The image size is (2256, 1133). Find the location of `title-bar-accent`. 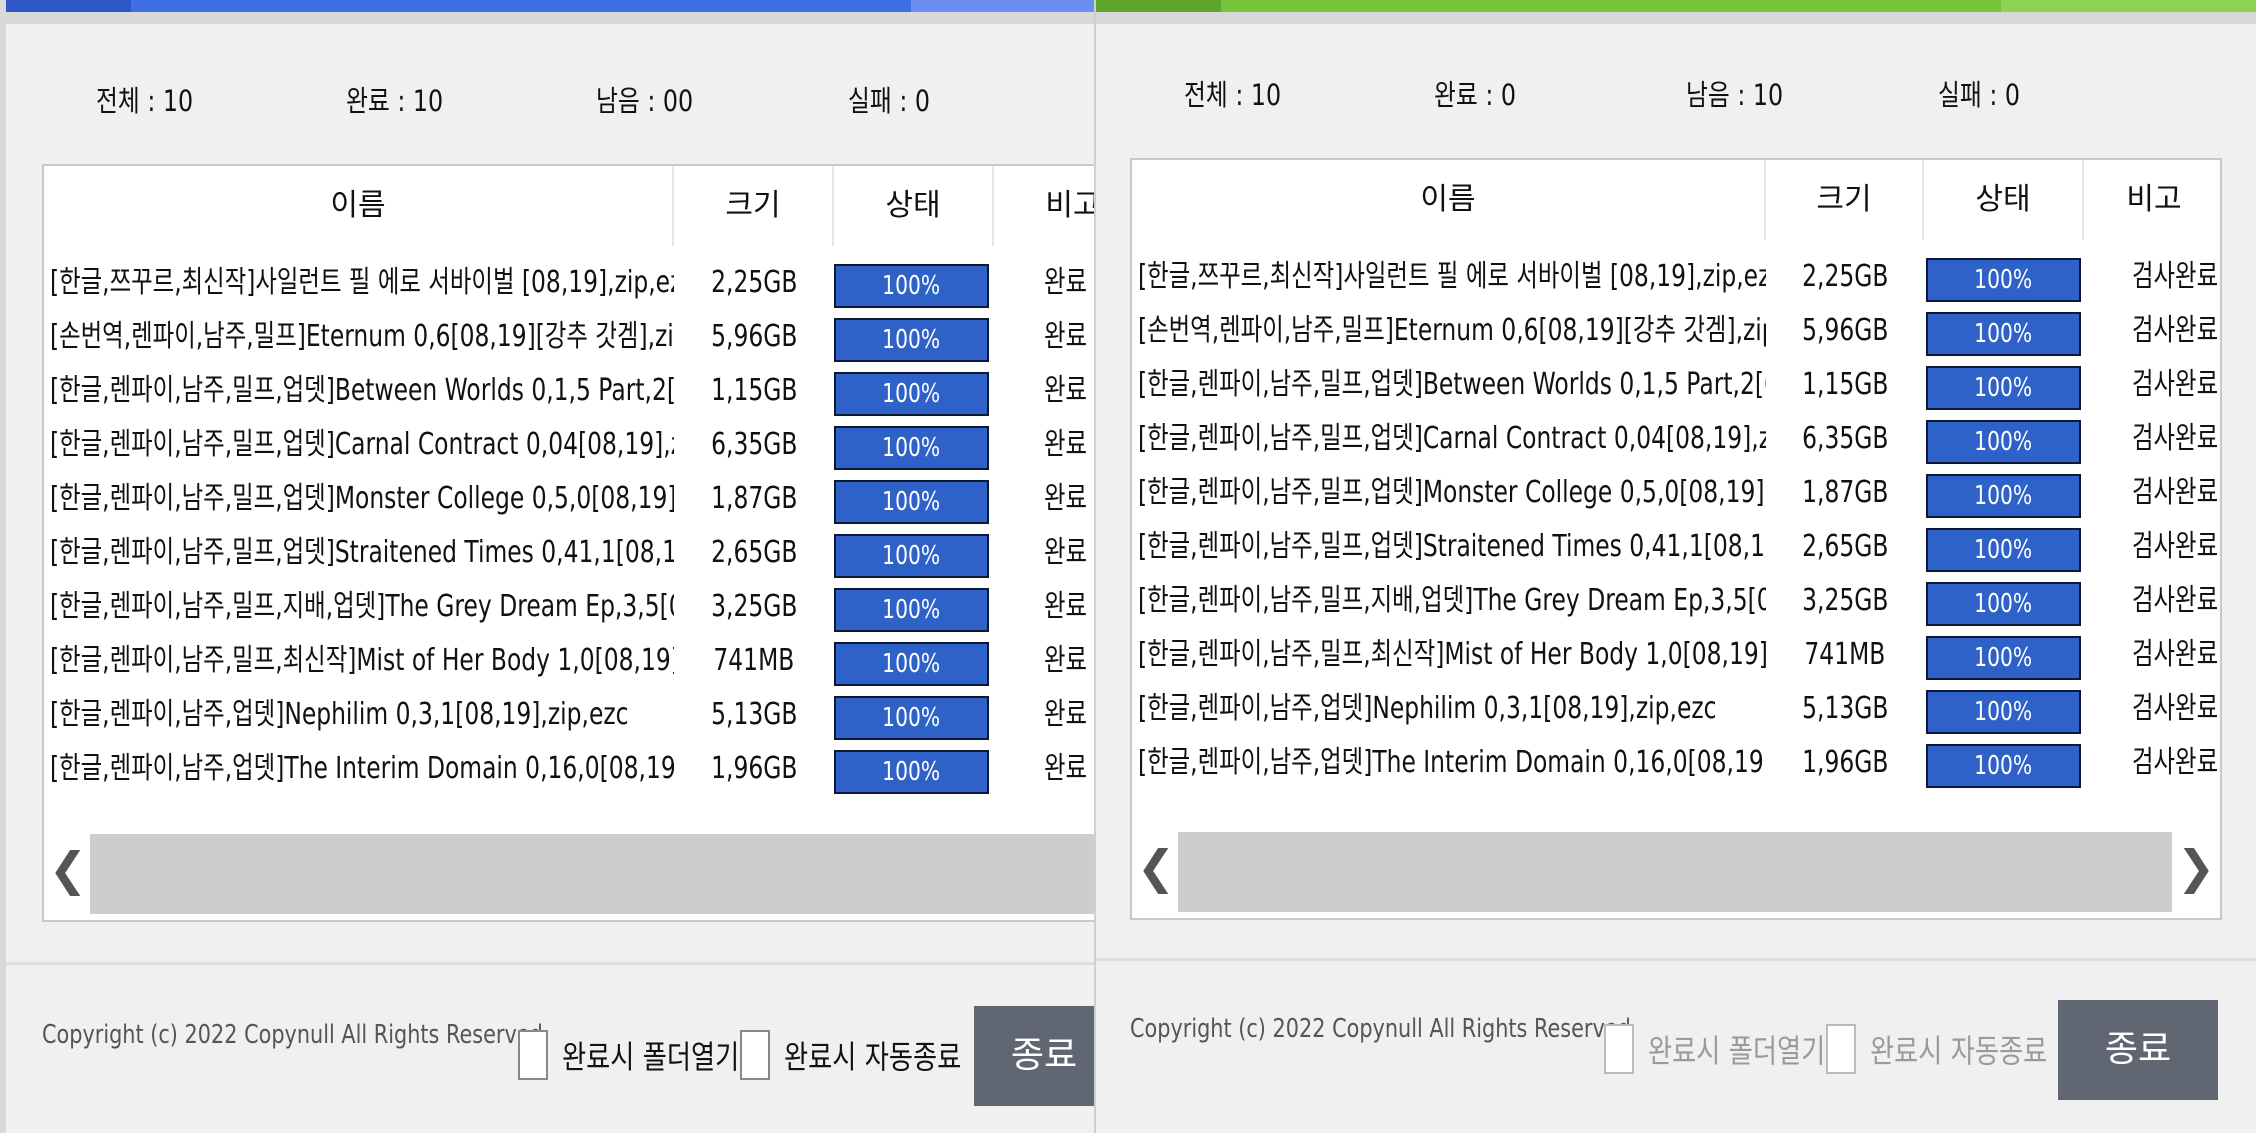

title-bar-accent is located at coordinates (1158, 6).